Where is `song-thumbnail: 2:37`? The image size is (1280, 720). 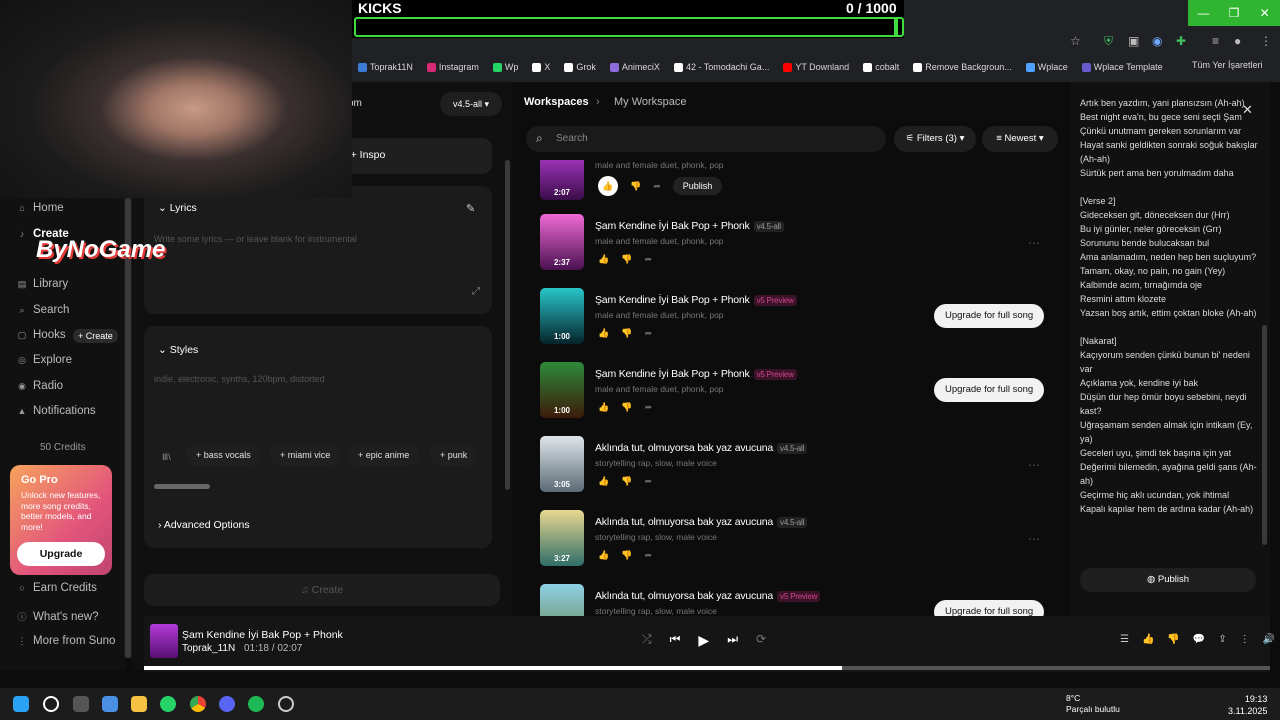
song-thumbnail: 2:37 is located at coordinates (562, 242).